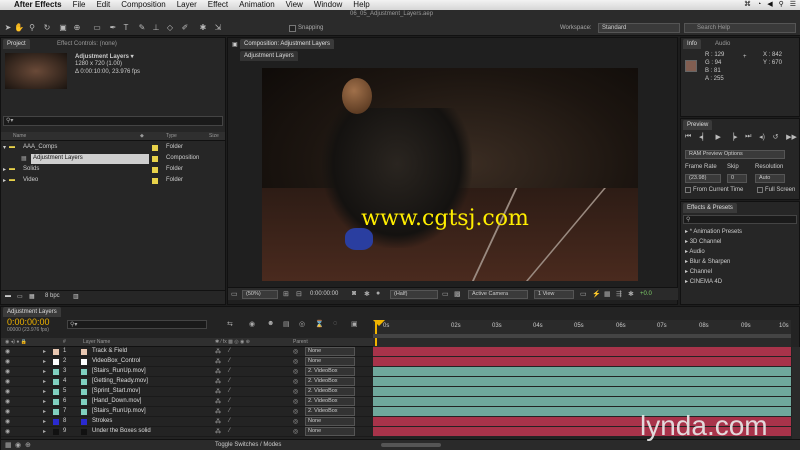  I want to click on lock-icon: ▣, so click(235, 44).